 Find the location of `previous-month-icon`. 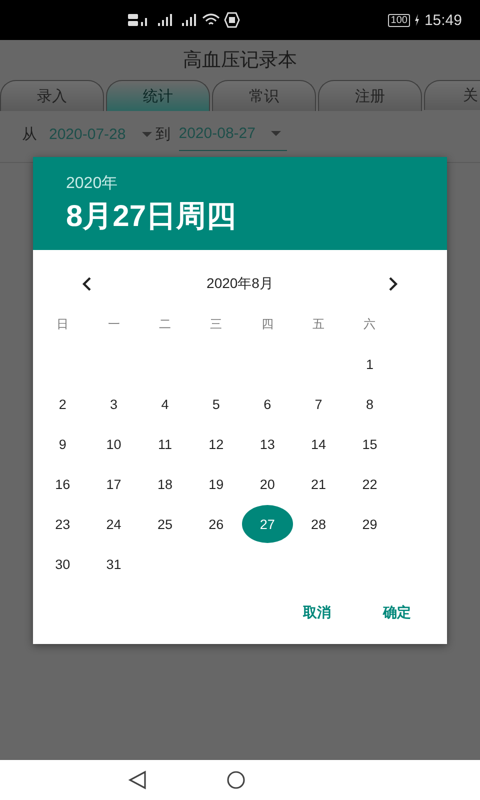

previous-month-icon is located at coordinates (87, 284).